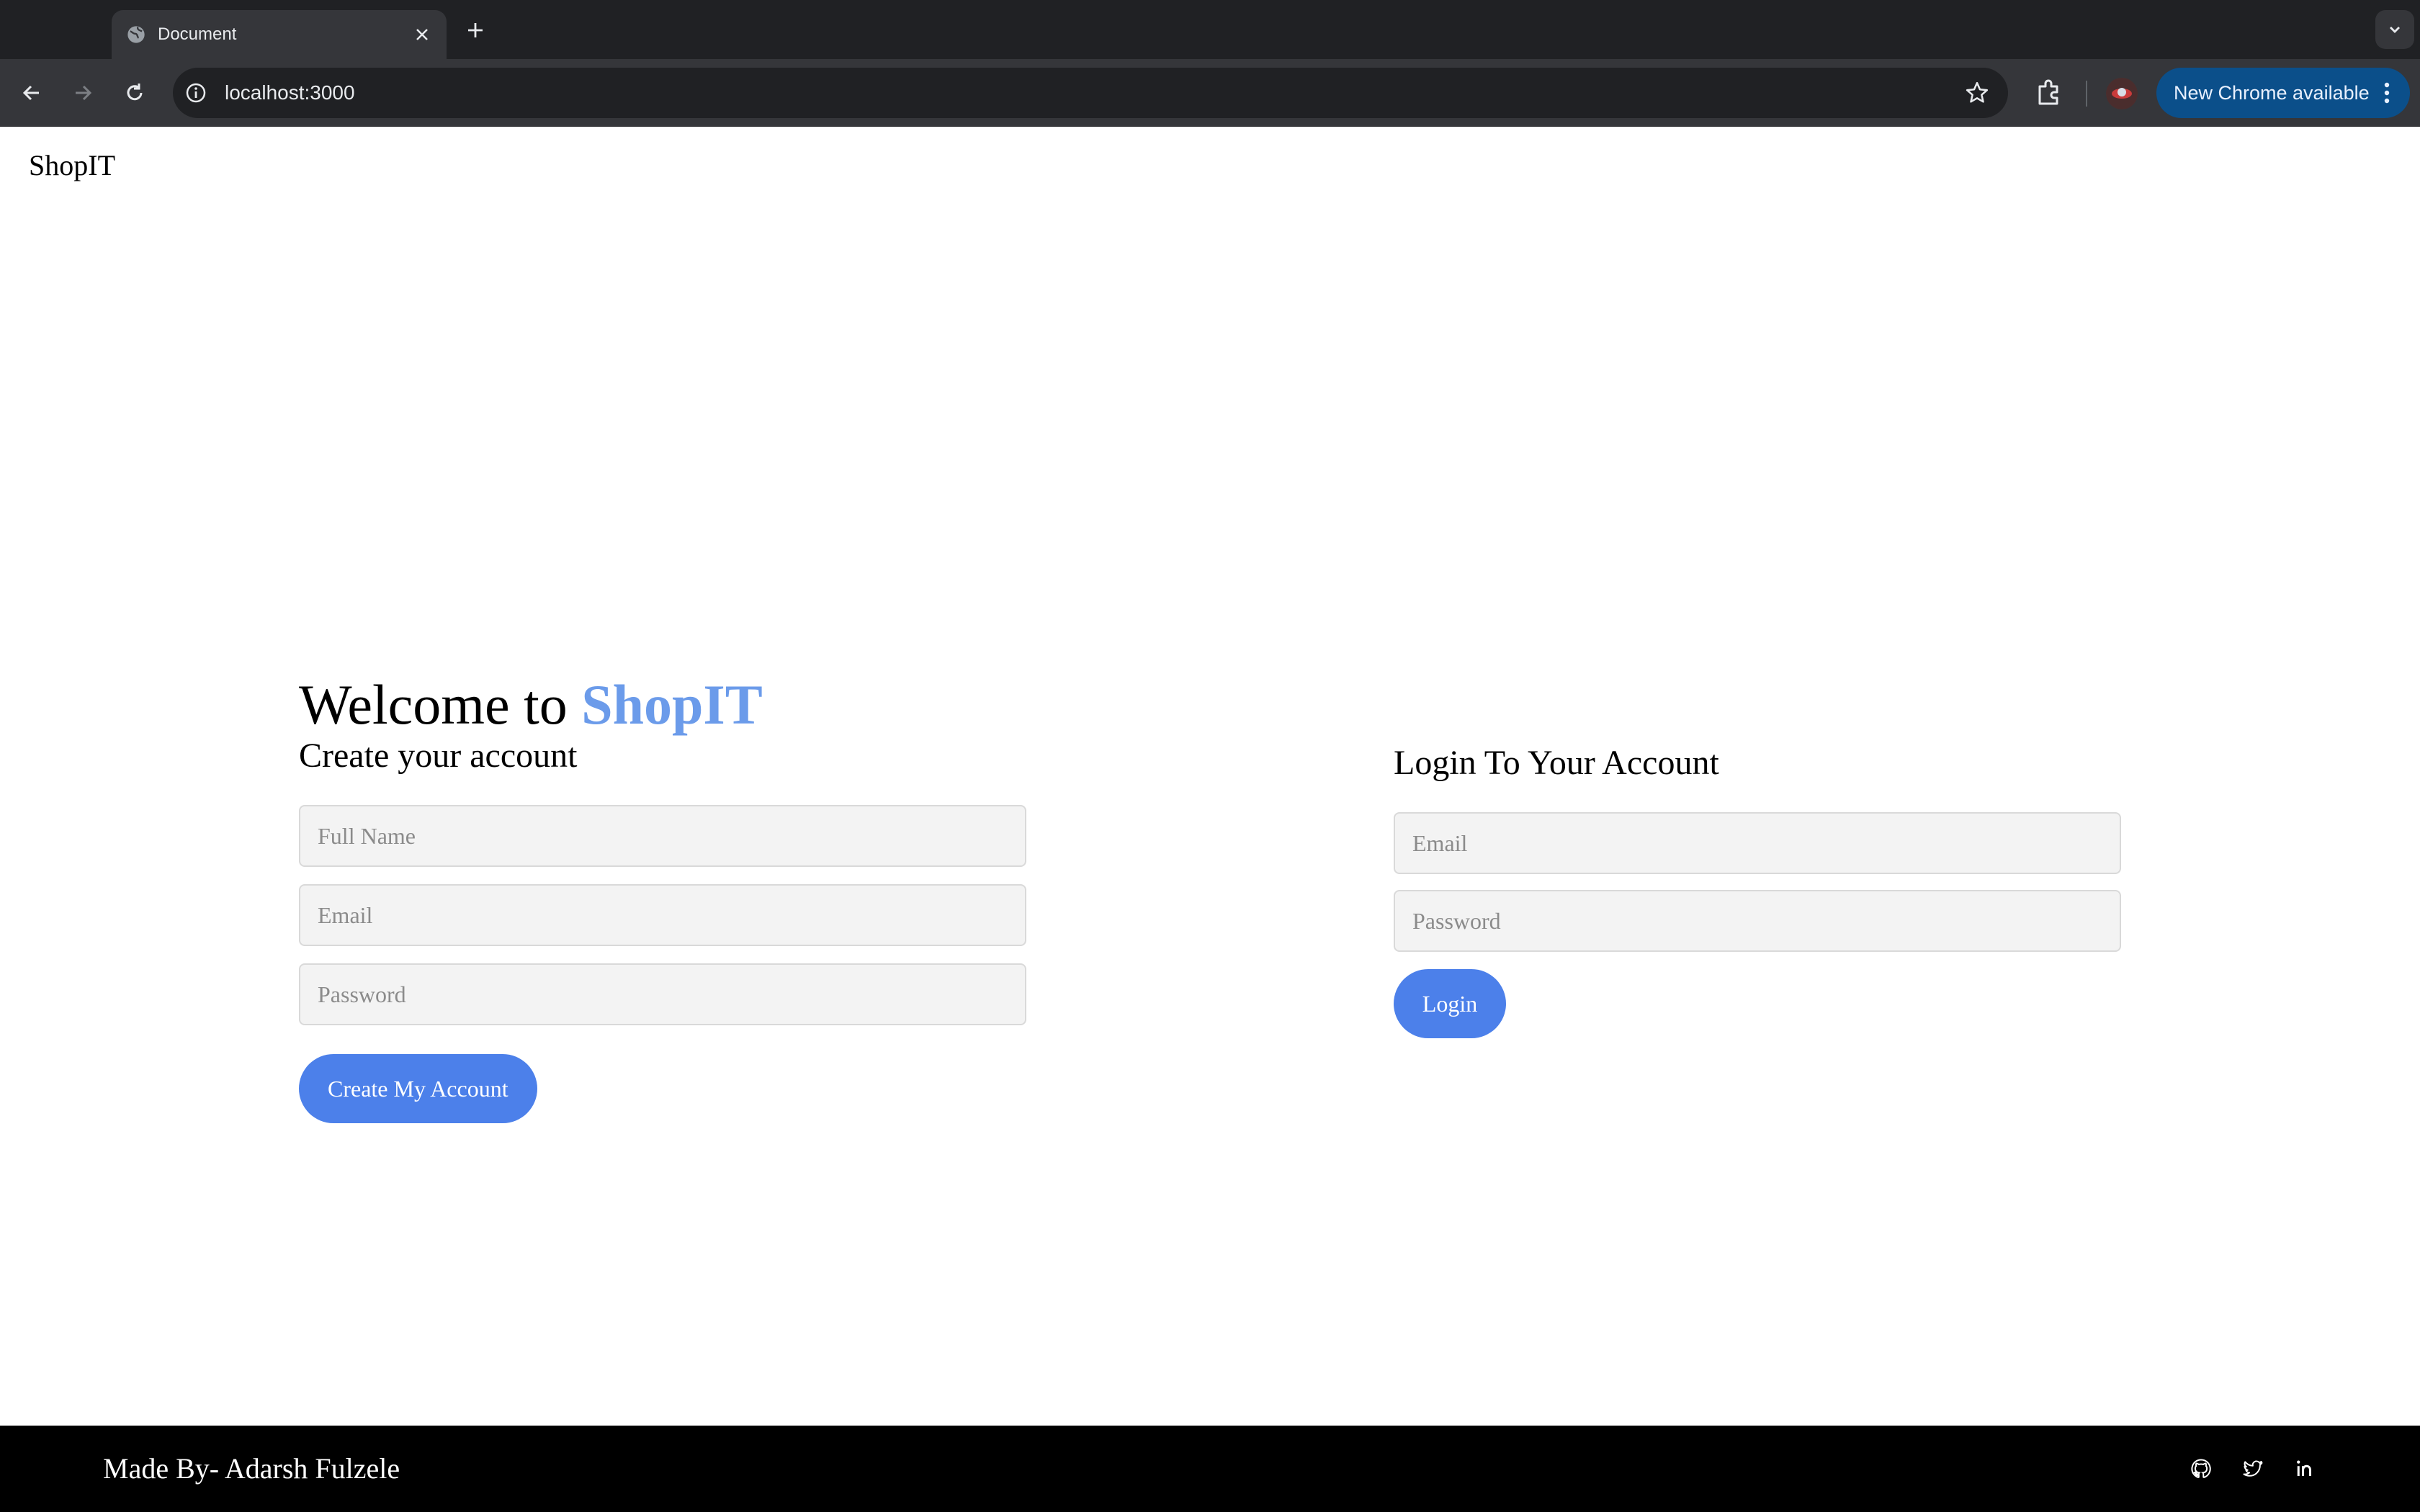 The height and width of the screenshot is (1512, 2420). What do you see at coordinates (662, 915) in the screenshot?
I see `signup-email-input` at bounding box center [662, 915].